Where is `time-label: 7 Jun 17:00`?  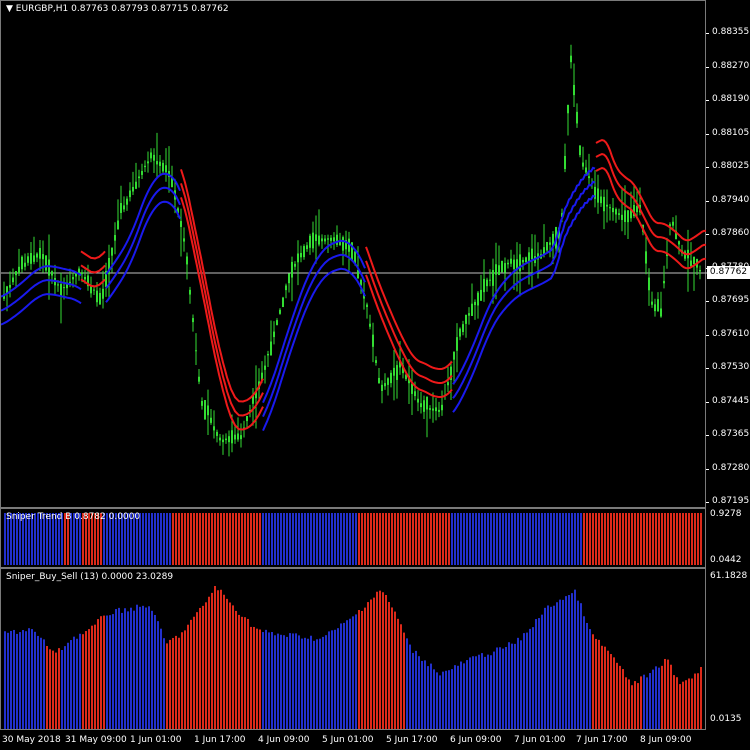 time-label: 7 Jun 17:00 is located at coordinates (602, 740).